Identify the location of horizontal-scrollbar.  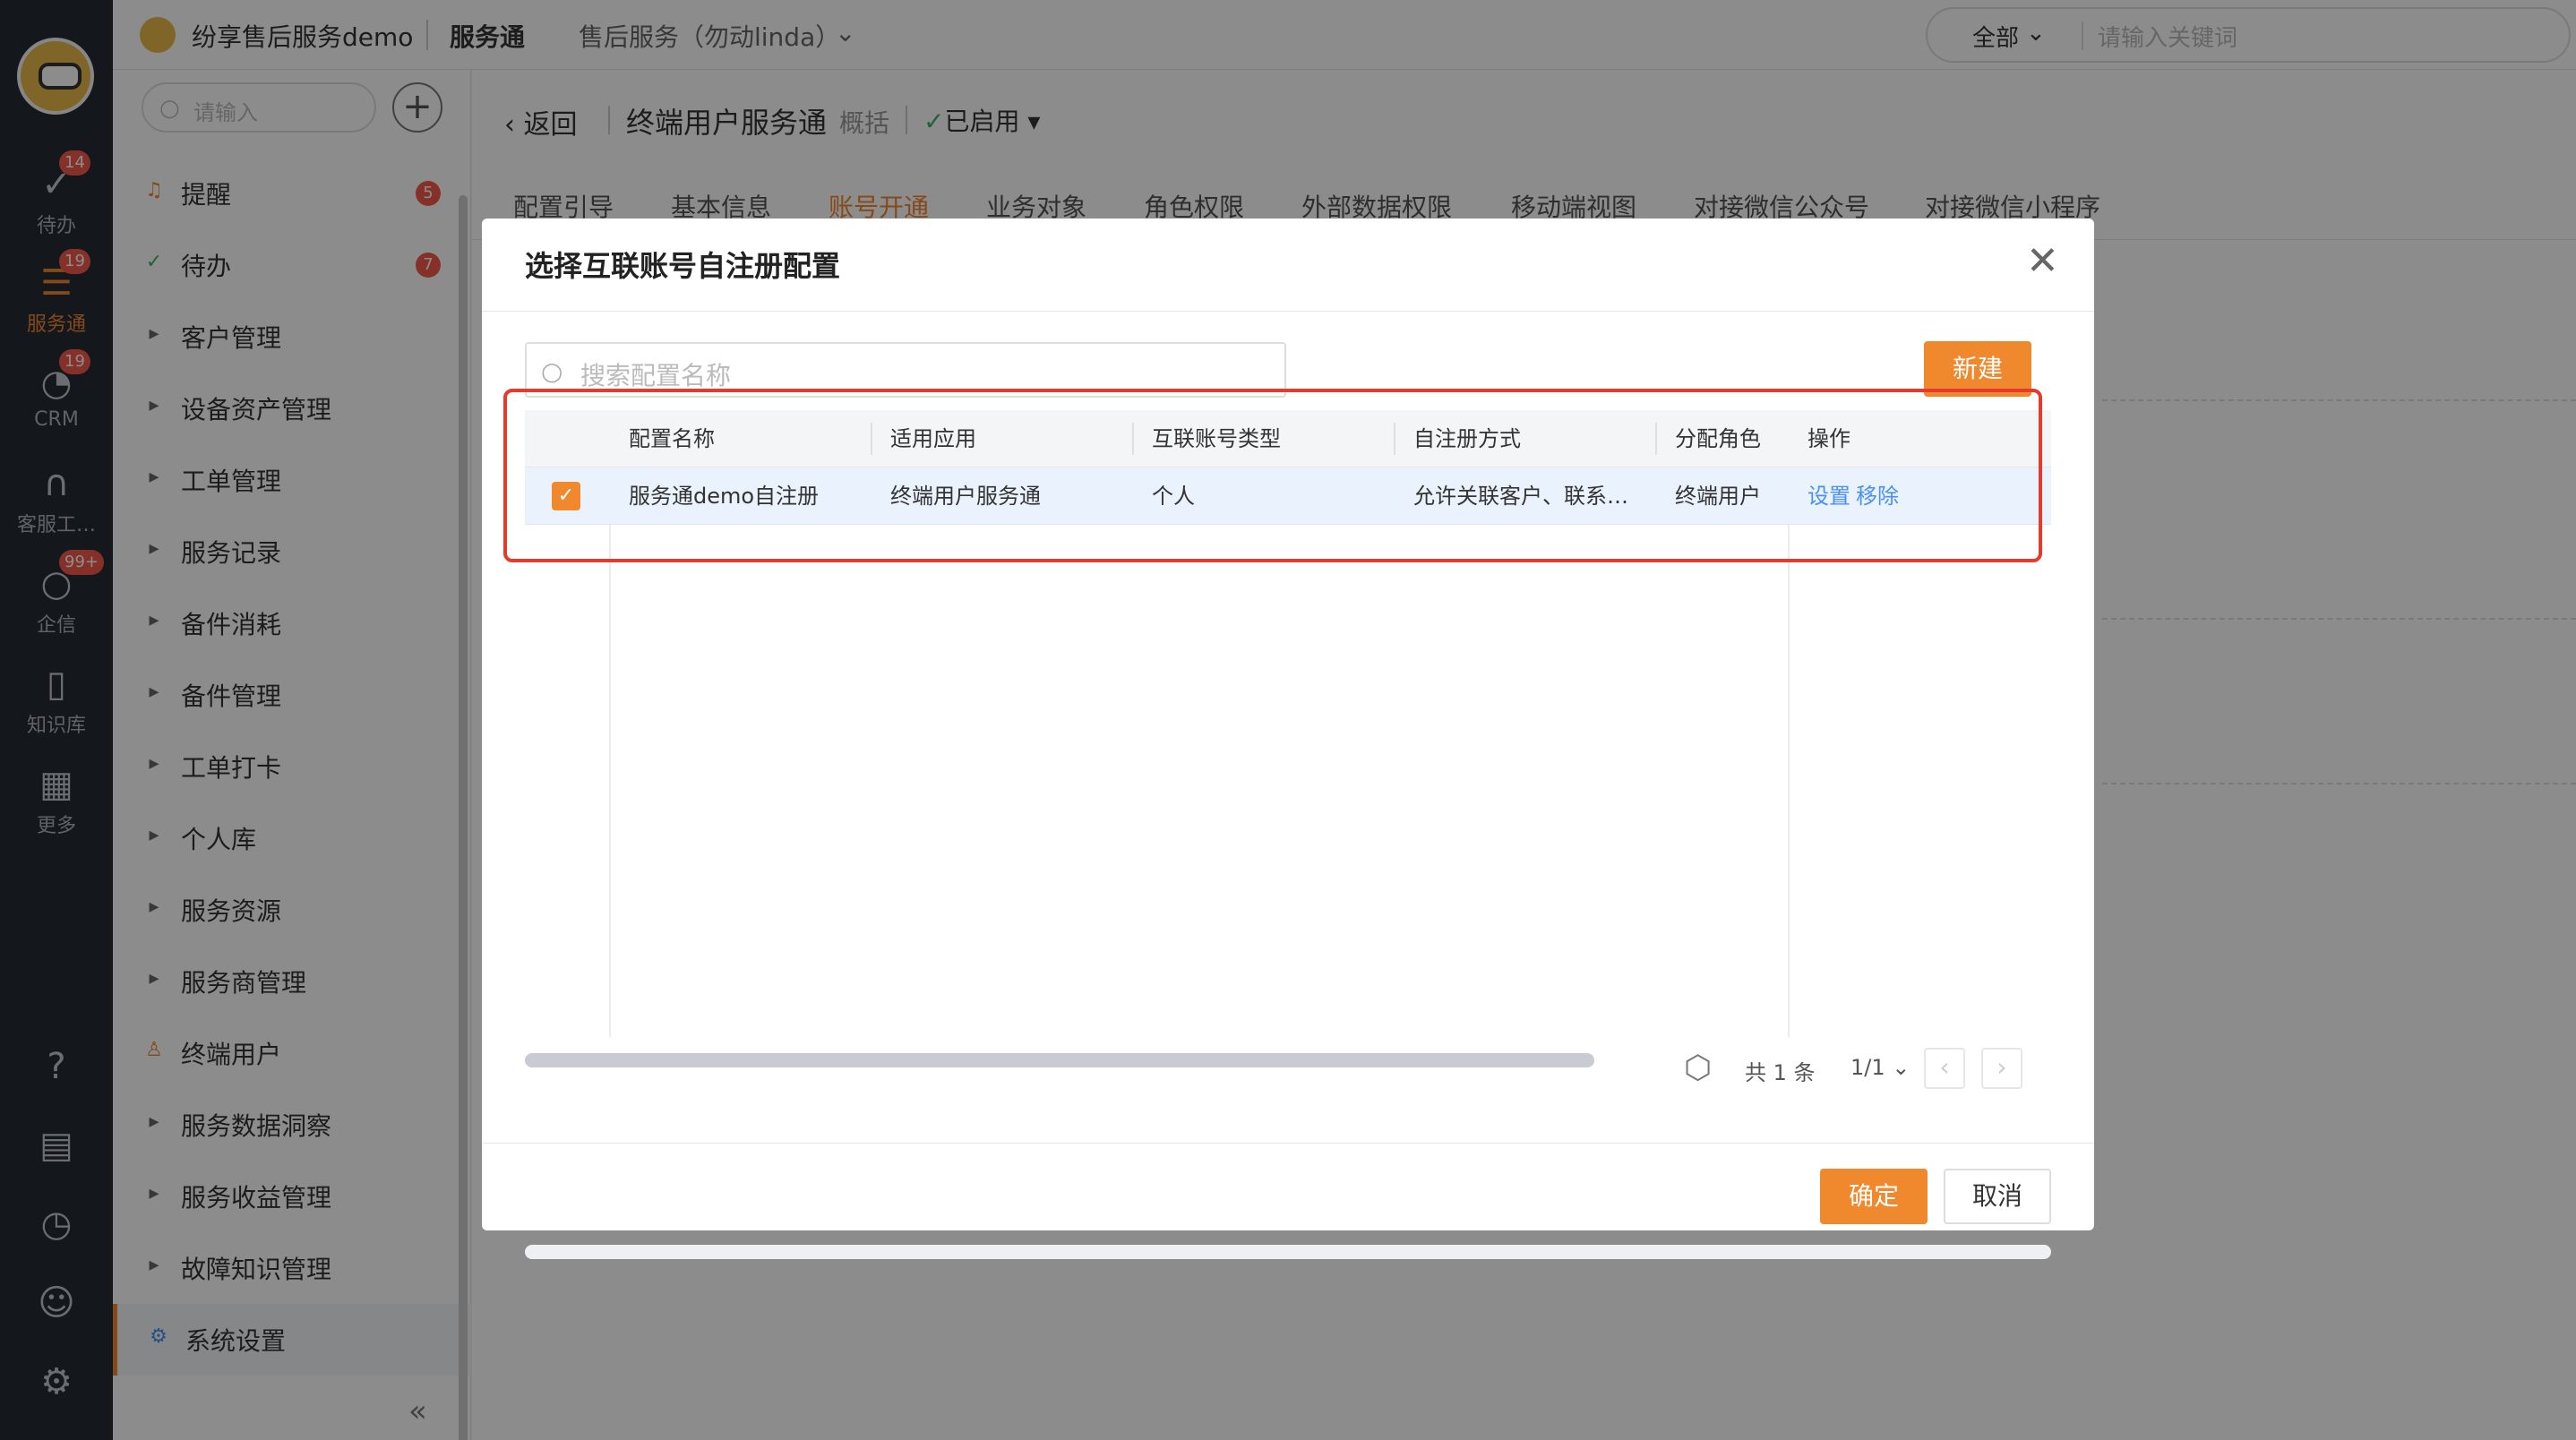
(1288, 1252).